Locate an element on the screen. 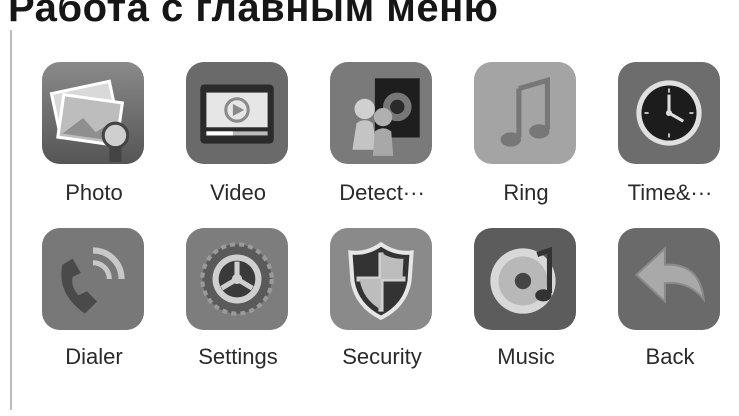 This screenshot has width=739, height=416. left-divider is located at coordinates (11, 220).